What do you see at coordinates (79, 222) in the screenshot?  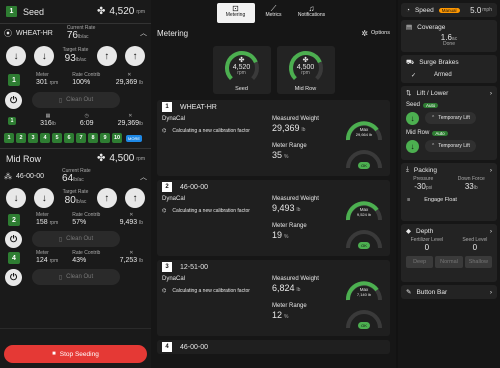 I see `contrib-value: 57%` at bounding box center [79, 222].